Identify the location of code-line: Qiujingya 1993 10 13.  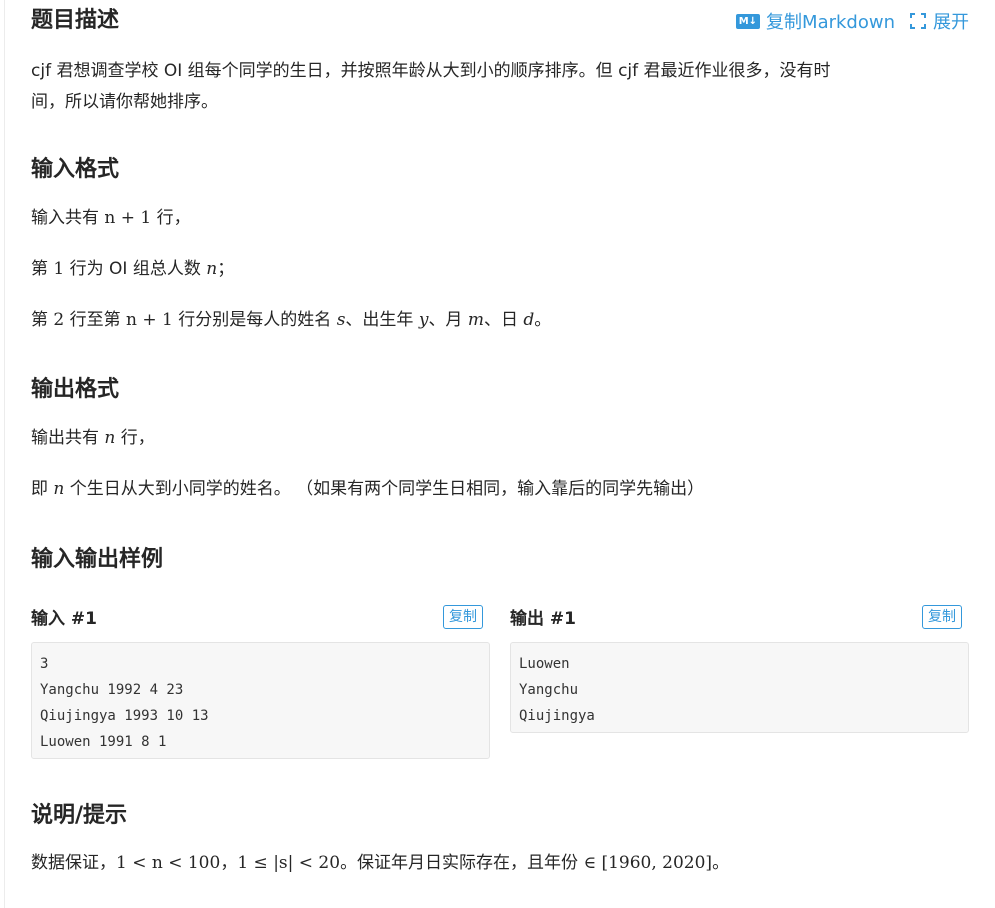
(124, 716).